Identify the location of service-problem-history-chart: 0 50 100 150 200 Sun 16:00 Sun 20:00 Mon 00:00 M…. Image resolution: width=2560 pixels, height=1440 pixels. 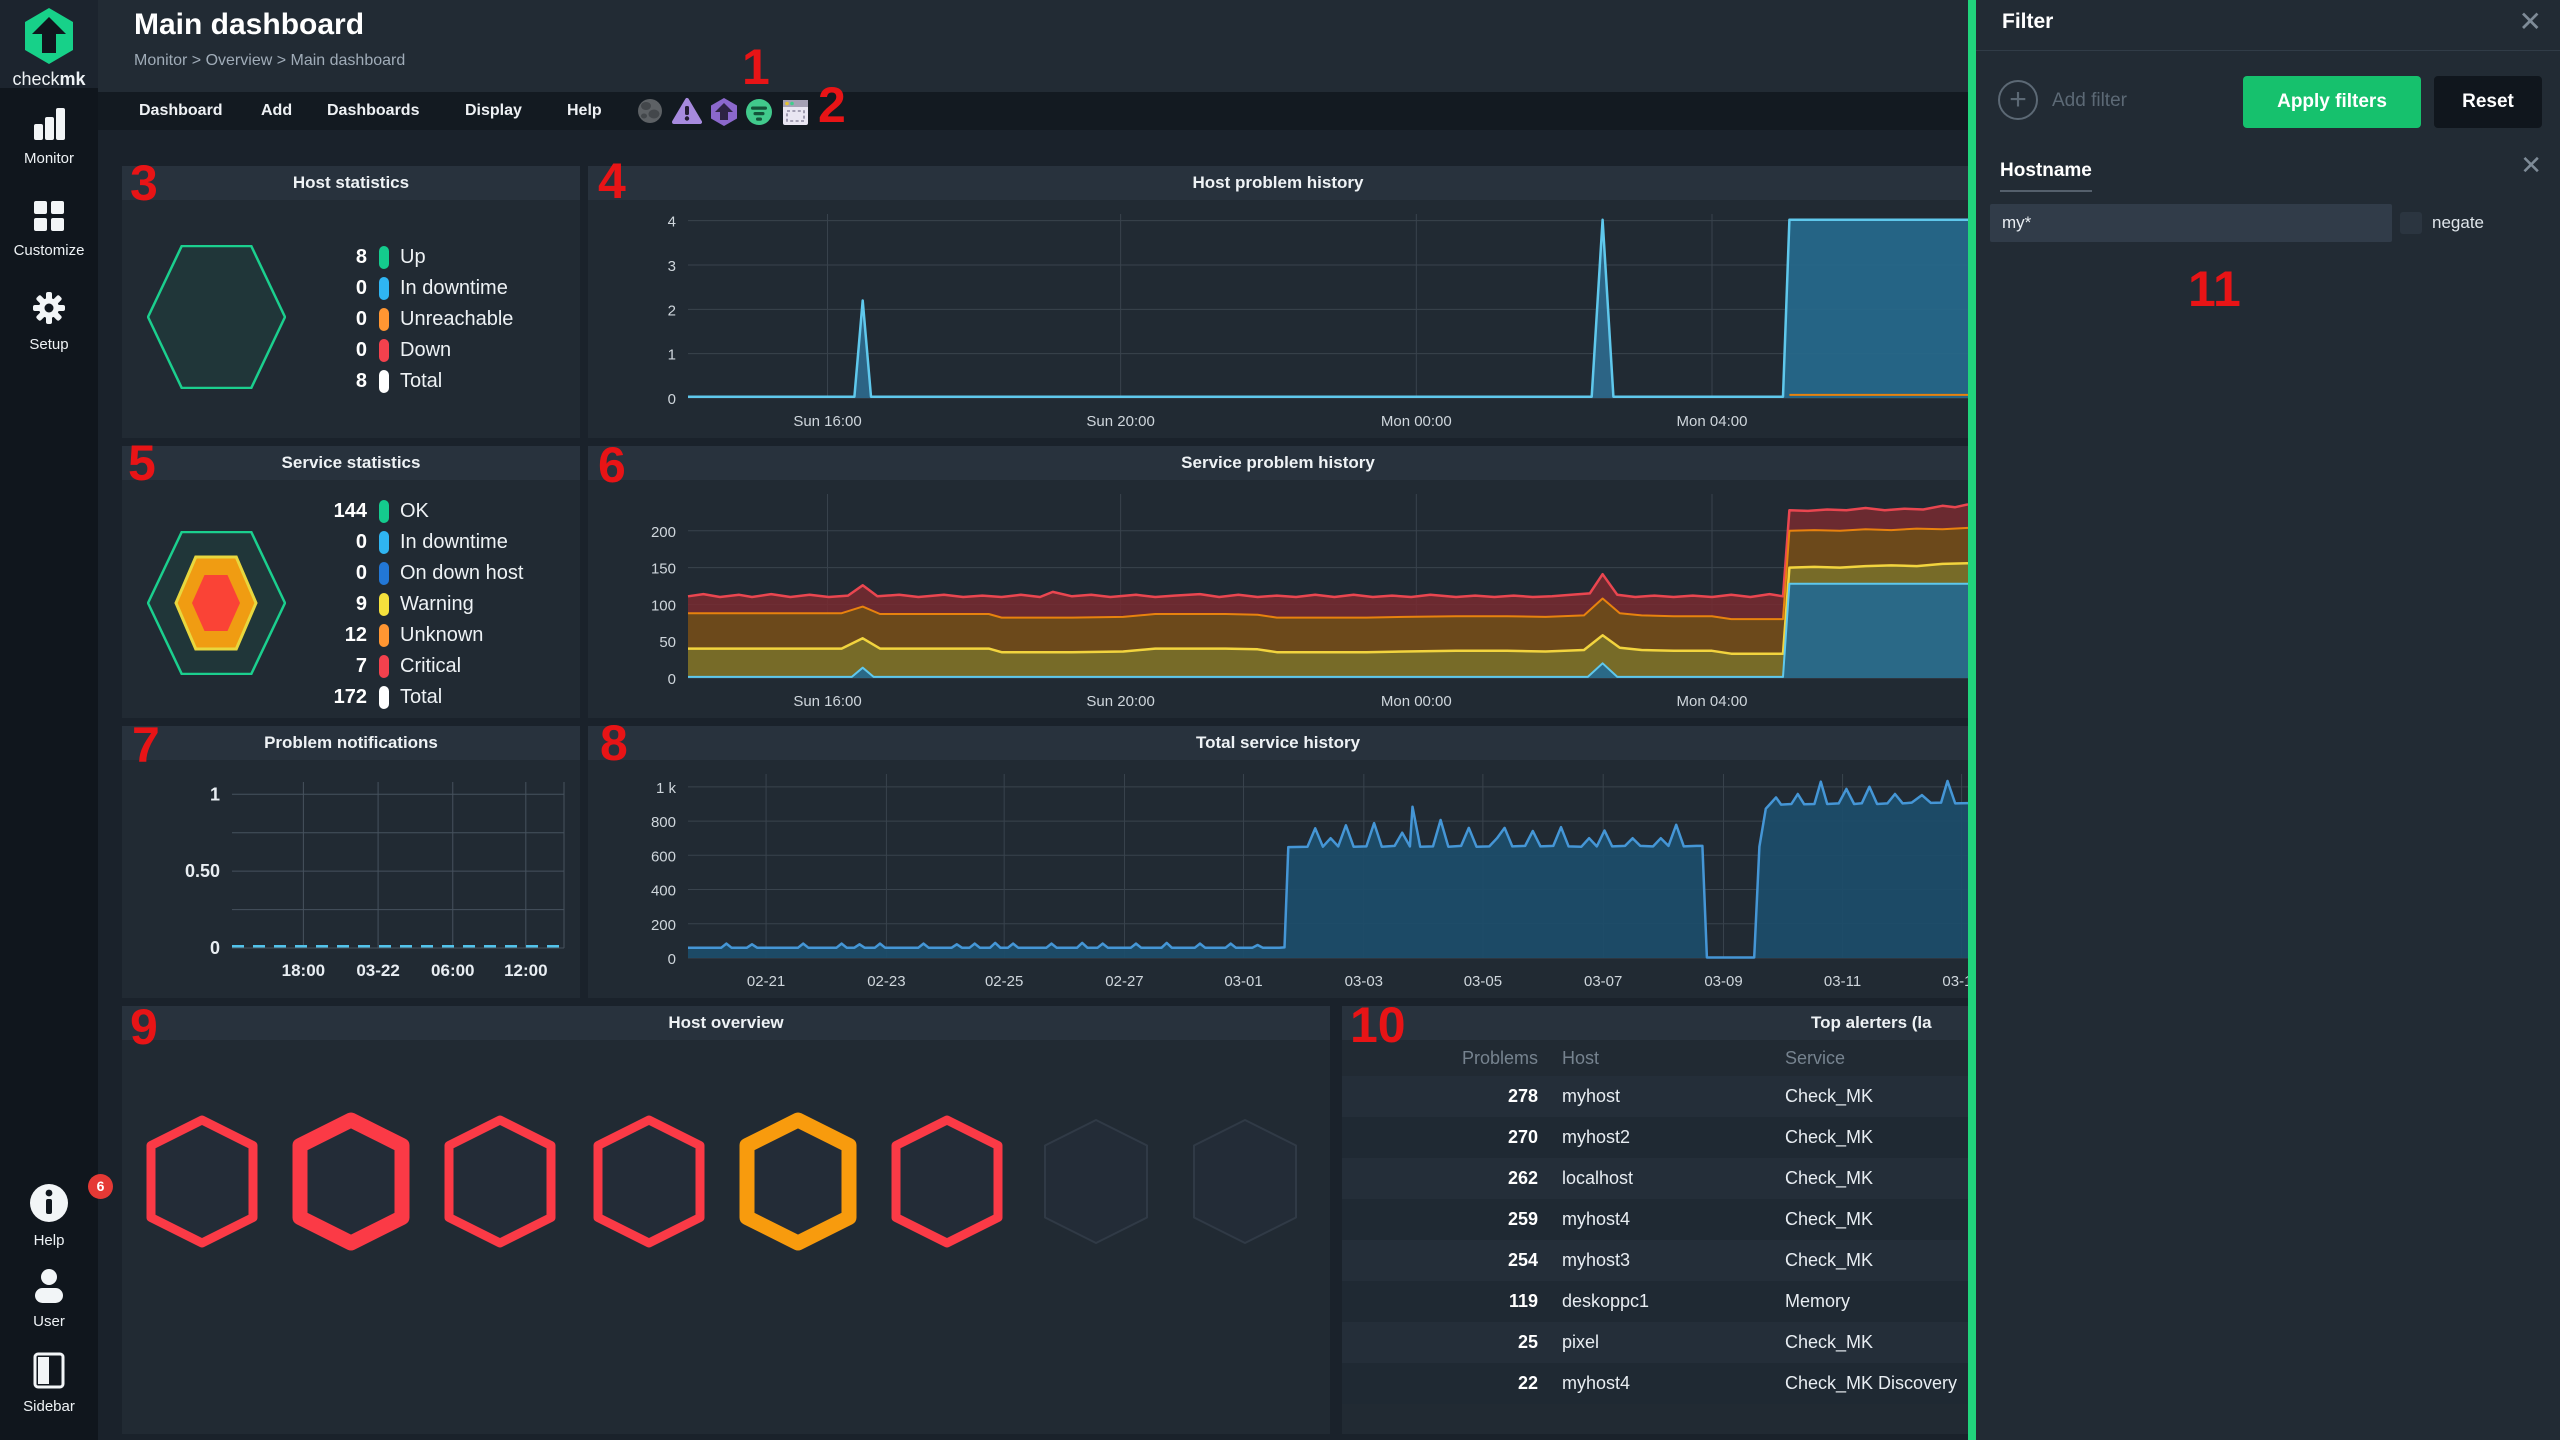
(1278, 599).